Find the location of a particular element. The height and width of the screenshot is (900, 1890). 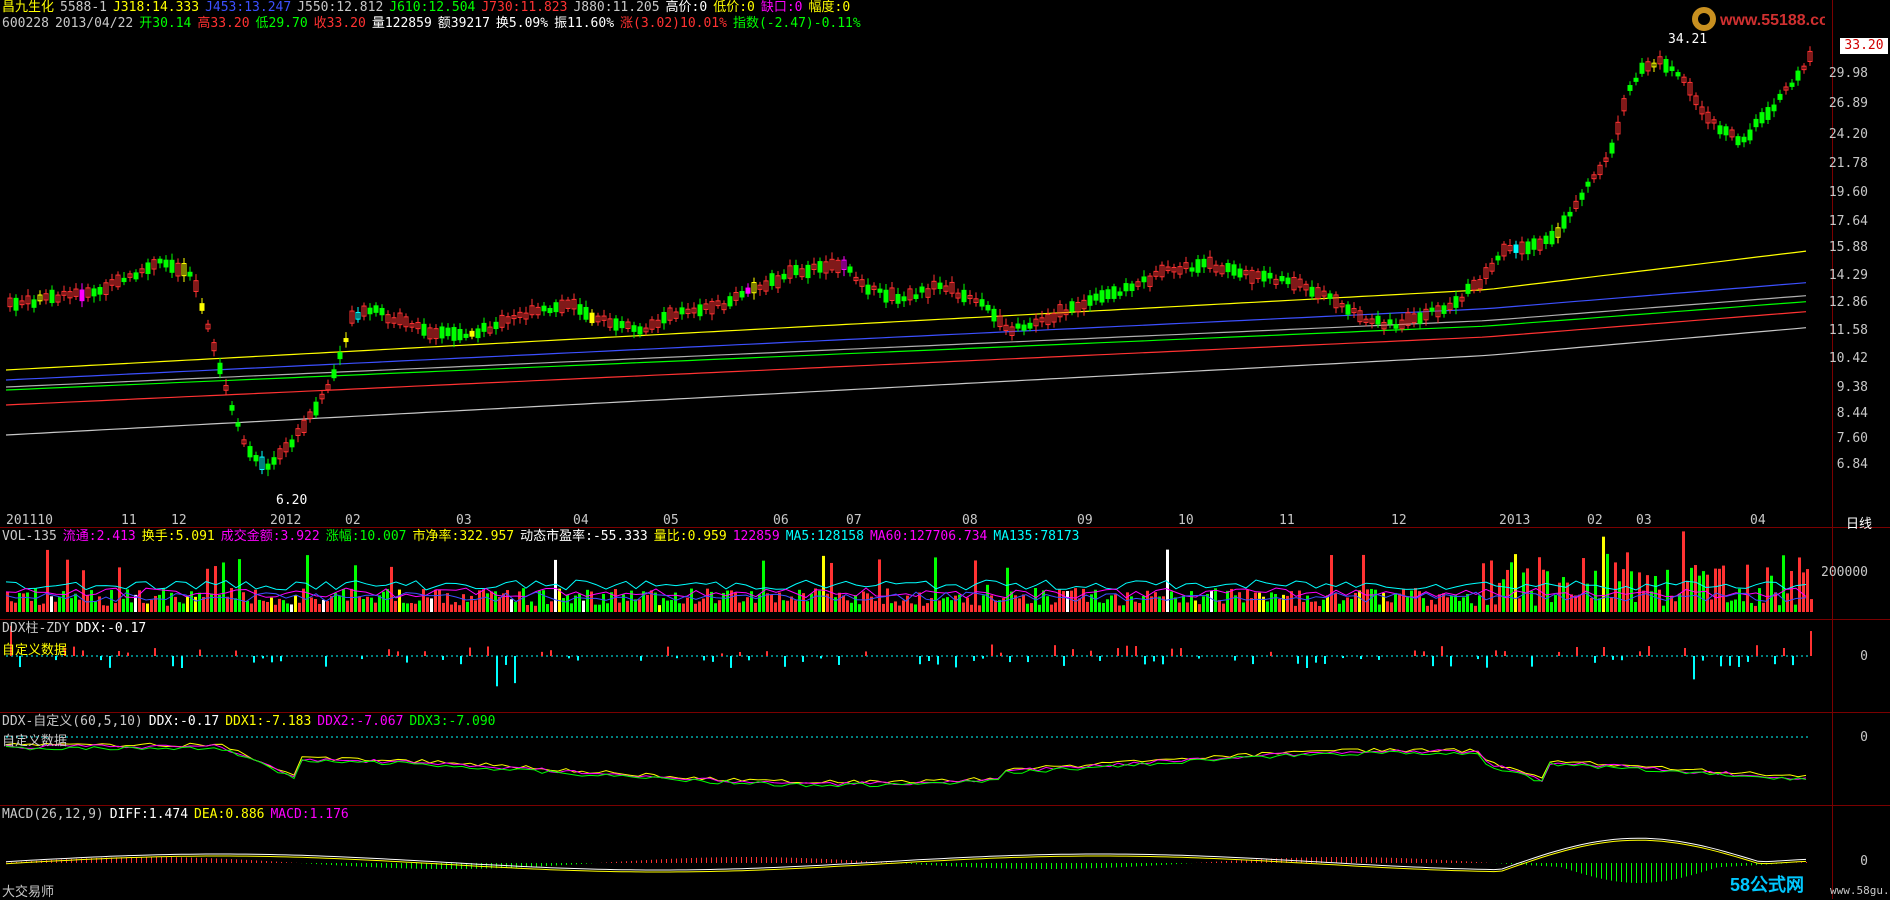

period-label: 日线 is located at coordinates (1859, 522).